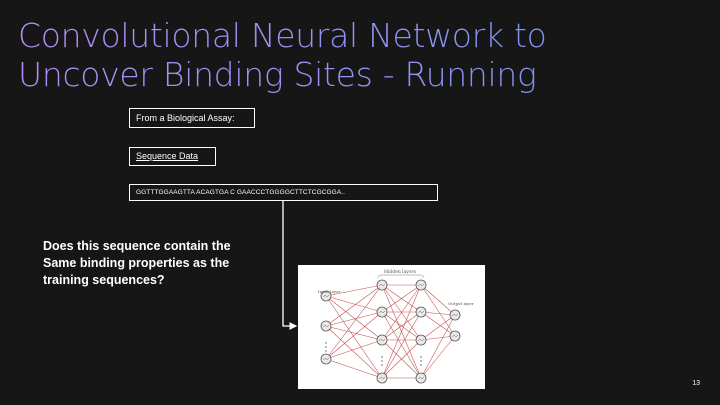 Image resolution: width=720 pixels, height=405 pixels. I want to click on neural-network-diagram-panel: Hidden layers Input layer Output layer, so click(391, 327).